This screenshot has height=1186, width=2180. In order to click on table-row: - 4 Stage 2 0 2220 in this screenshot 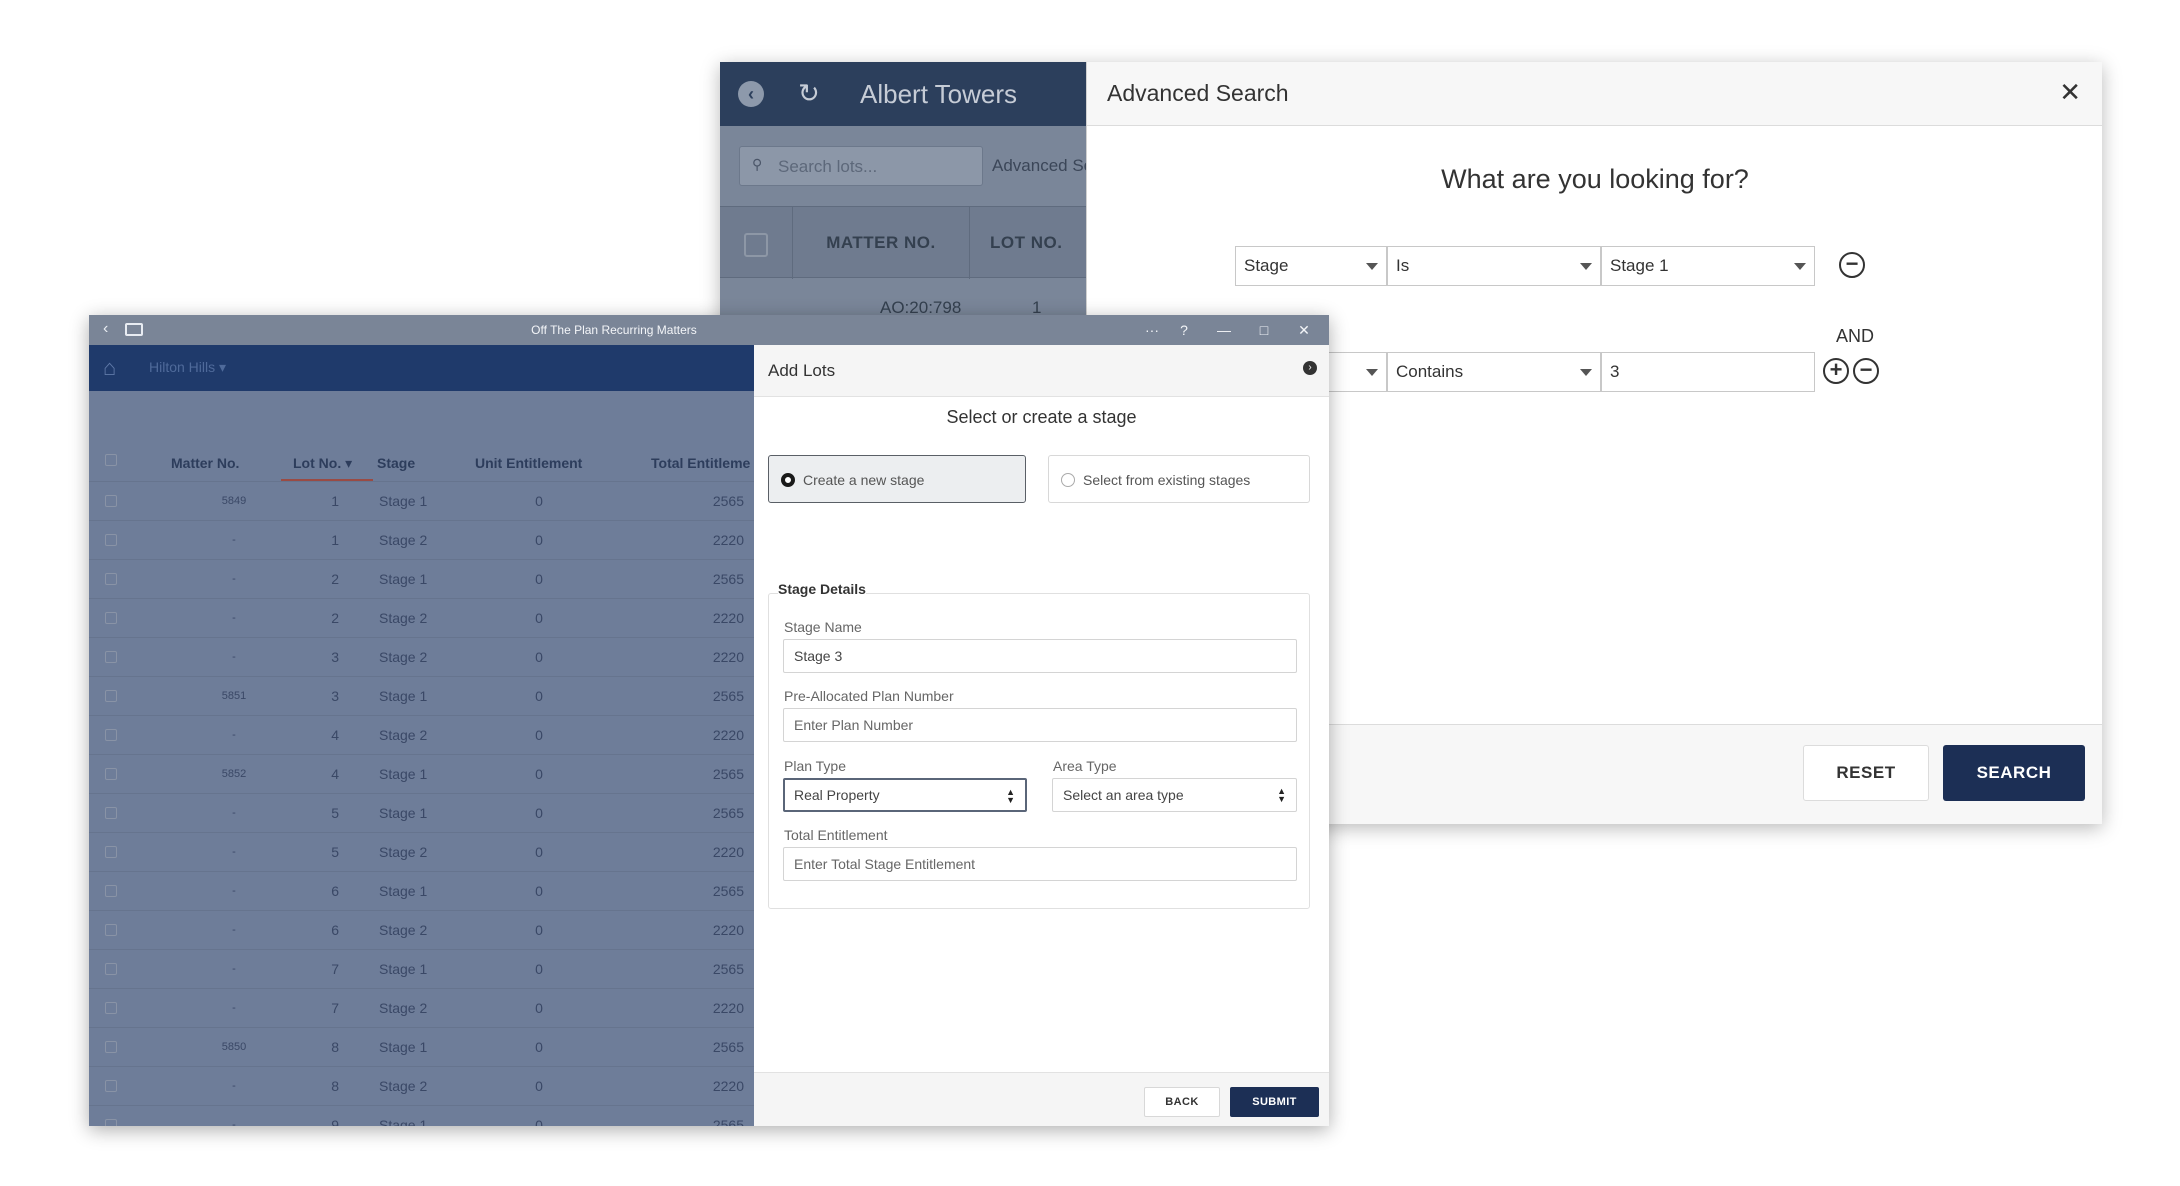, I will do `click(421, 734)`.